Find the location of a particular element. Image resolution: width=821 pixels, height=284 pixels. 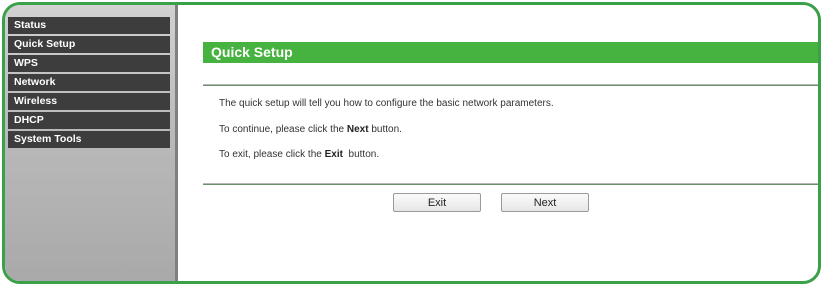

exit-instruction-suffix: button. is located at coordinates (361, 154).